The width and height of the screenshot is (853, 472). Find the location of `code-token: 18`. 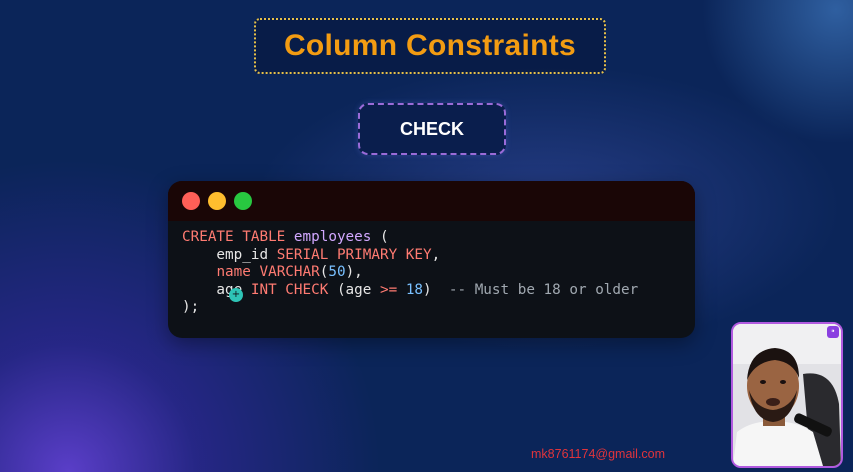

code-token: 18 is located at coordinates (414, 289).